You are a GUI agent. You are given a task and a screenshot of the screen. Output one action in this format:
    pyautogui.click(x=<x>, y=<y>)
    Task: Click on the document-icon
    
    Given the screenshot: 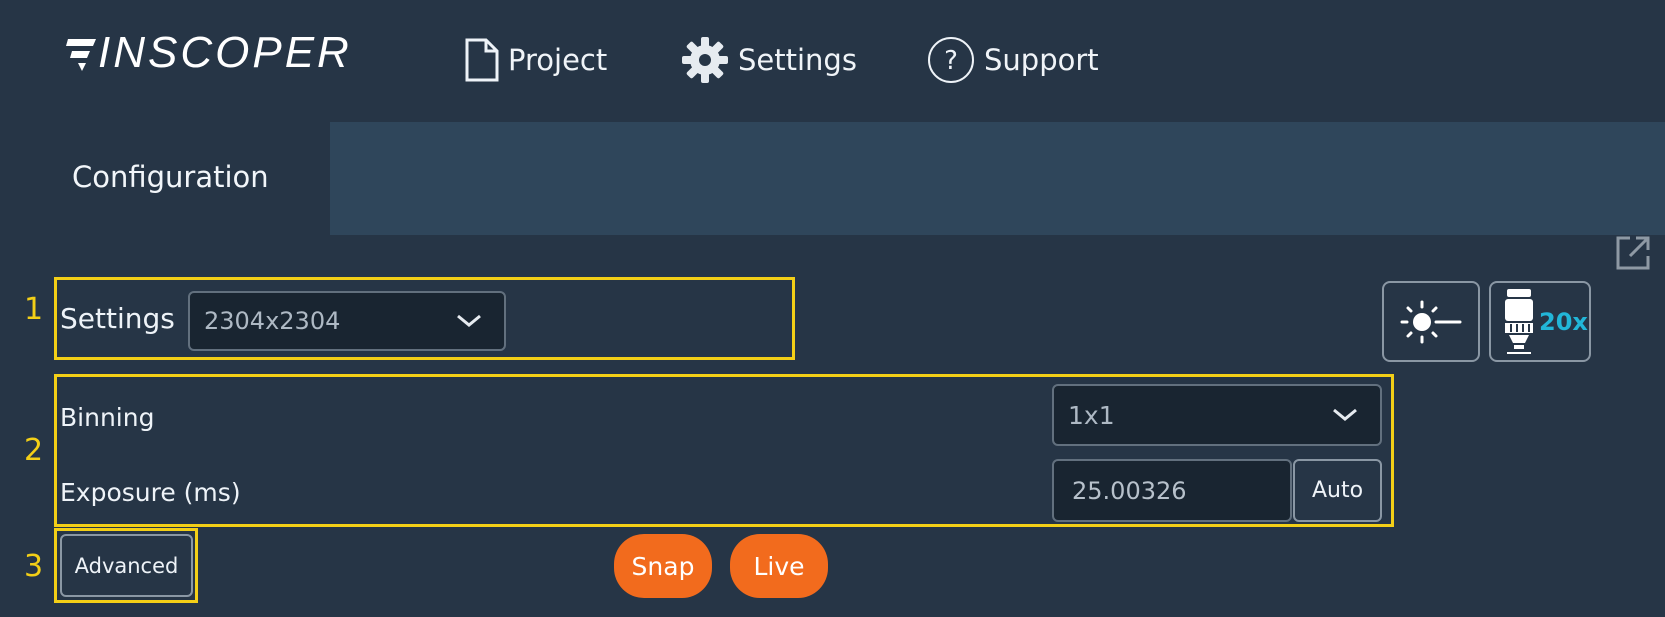 What is the action you would take?
    pyautogui.click(x=482, y=60)
    